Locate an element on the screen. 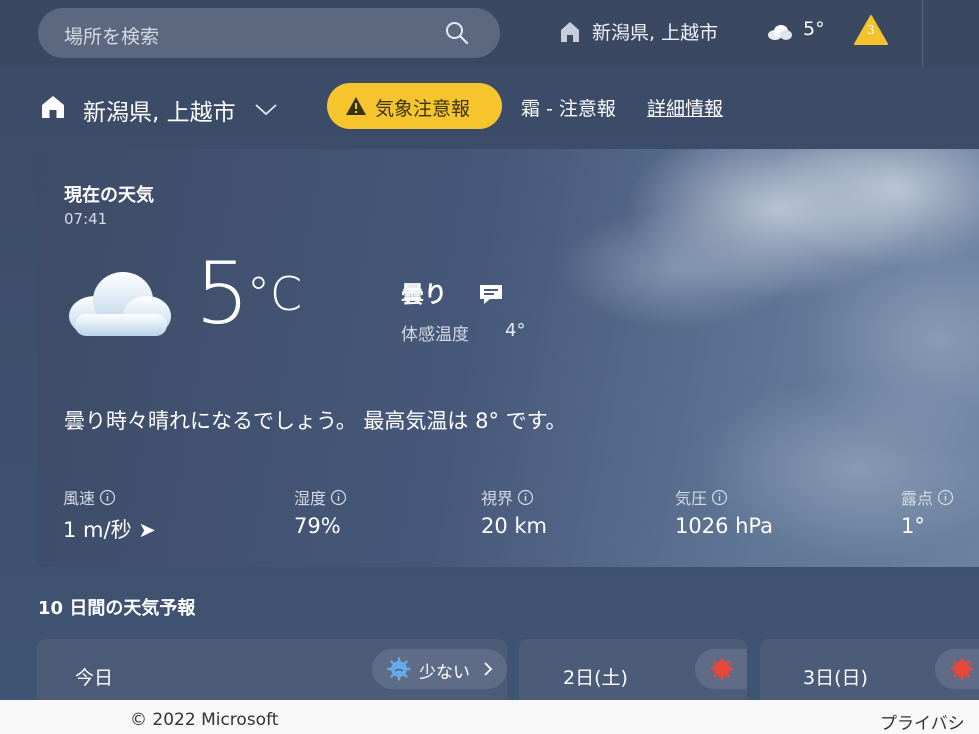  pollen-low-icon is located at coordinates (399, 669).